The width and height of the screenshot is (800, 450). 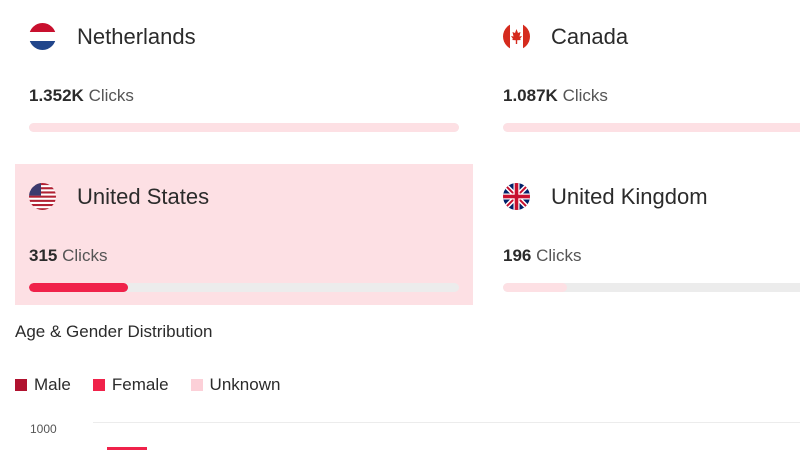 I want to click on clicks-count: 196 Clicks, so click(x=542, y=256).